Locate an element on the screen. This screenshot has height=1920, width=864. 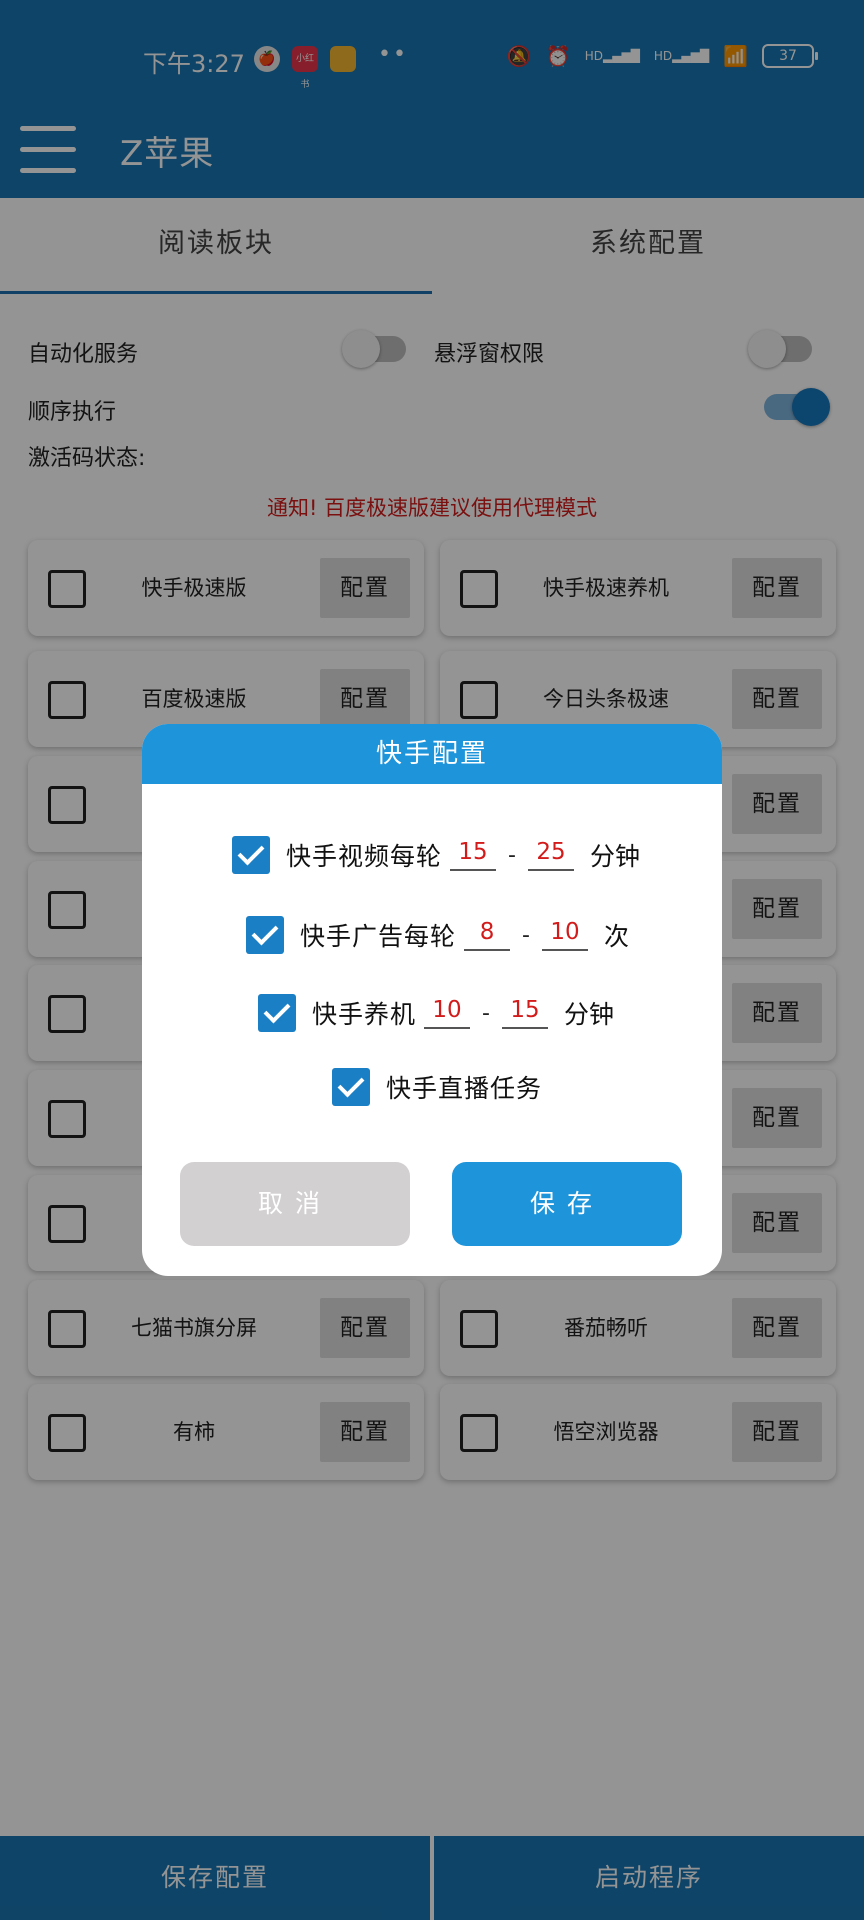
video-checkbox is located at coordinates (251, 855).